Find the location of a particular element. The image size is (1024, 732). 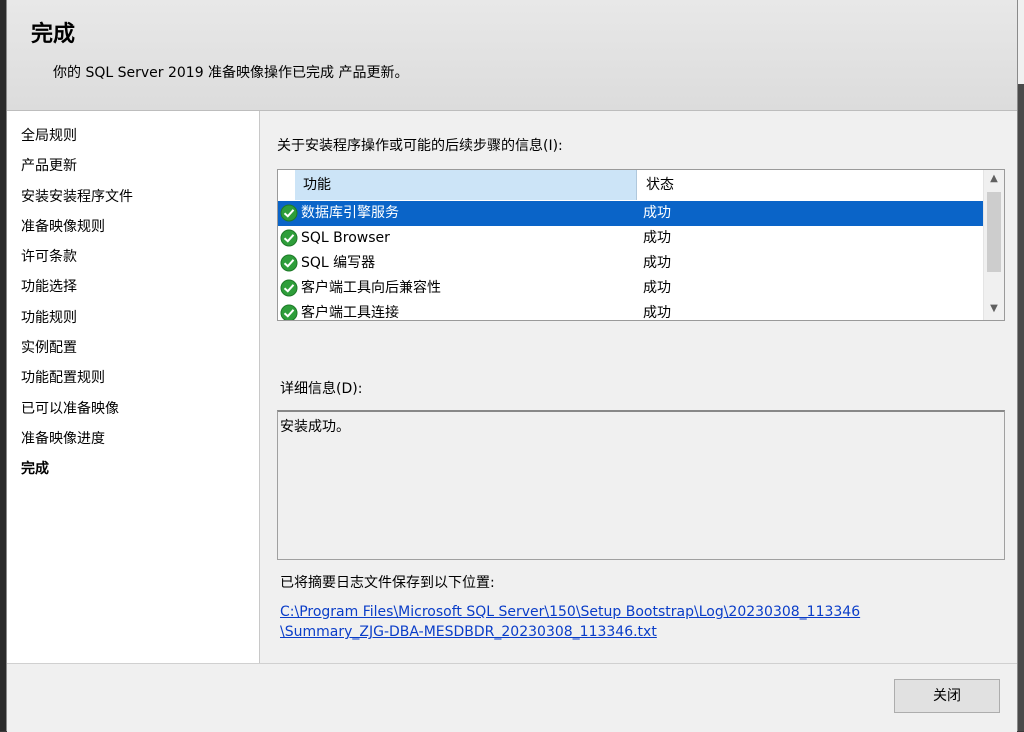

list-row: 数据库引擎服务 成功 is located at coordinates (631, 213).